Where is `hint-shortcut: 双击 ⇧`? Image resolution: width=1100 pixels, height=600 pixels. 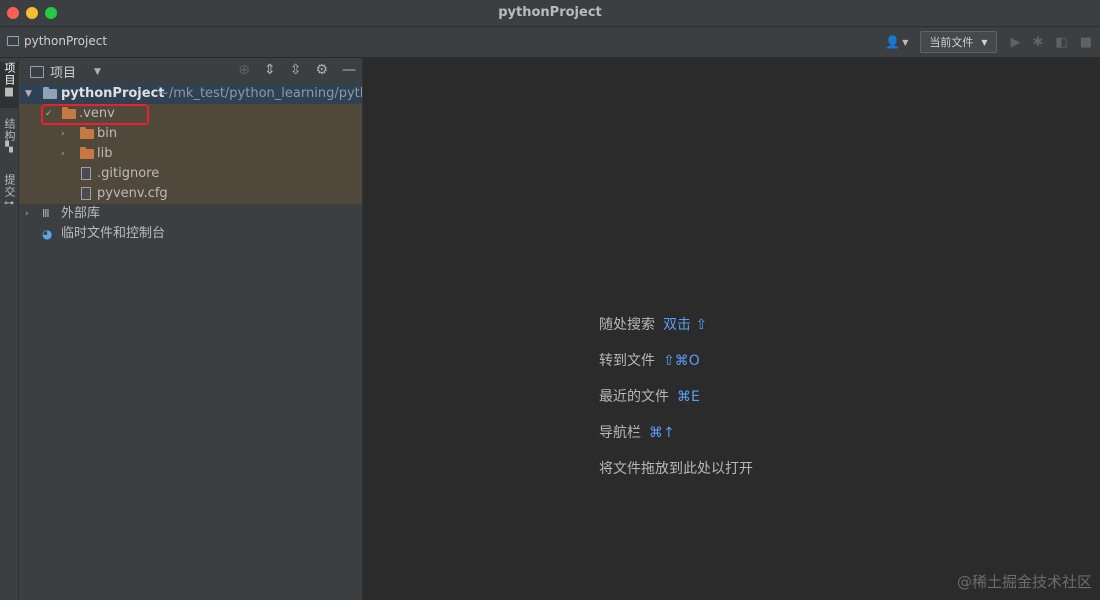
hint-shortcut: 双击 ⇧ is located at coordinates (685, 325).